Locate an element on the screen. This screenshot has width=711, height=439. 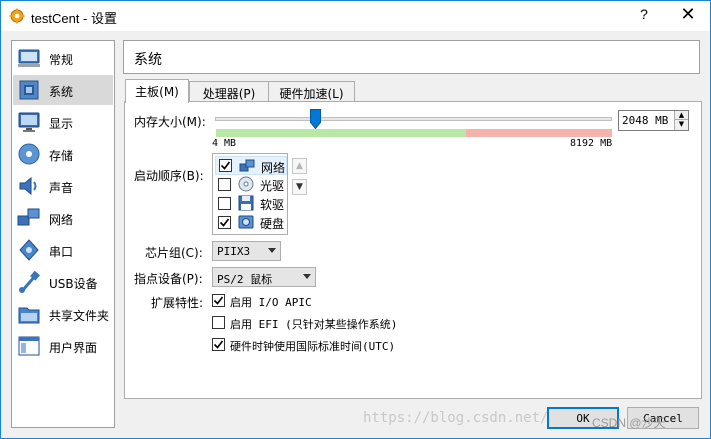
boot-item-optical: 光驱 is located at coordinates (251, 184).